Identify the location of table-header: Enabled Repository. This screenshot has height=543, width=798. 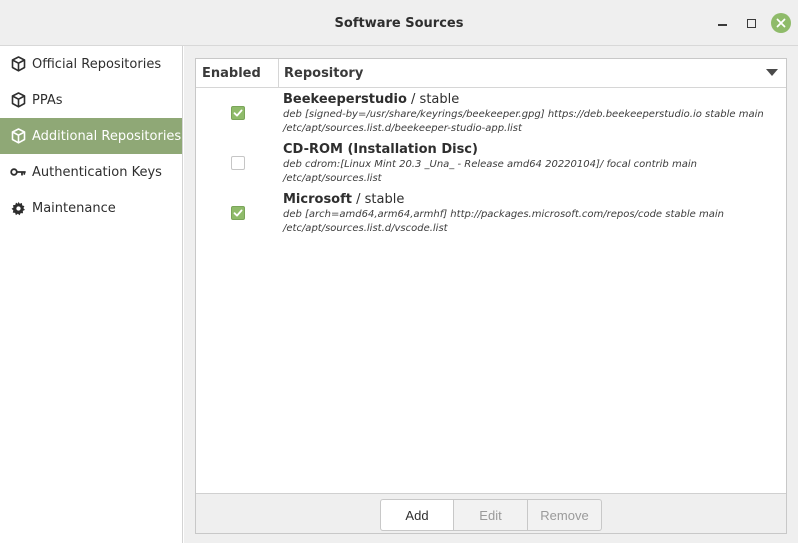
(491, 73).